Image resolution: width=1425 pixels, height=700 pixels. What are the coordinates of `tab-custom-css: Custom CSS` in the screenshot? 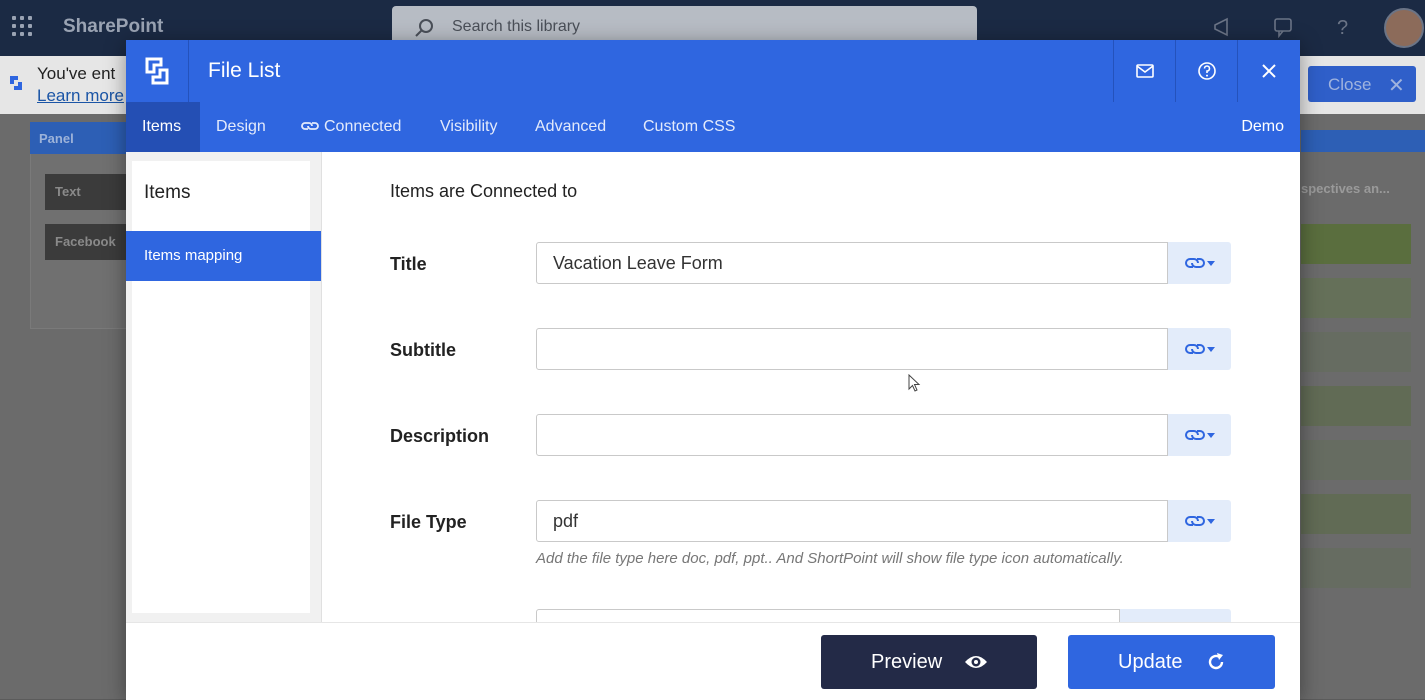 It's located at (689, 127).